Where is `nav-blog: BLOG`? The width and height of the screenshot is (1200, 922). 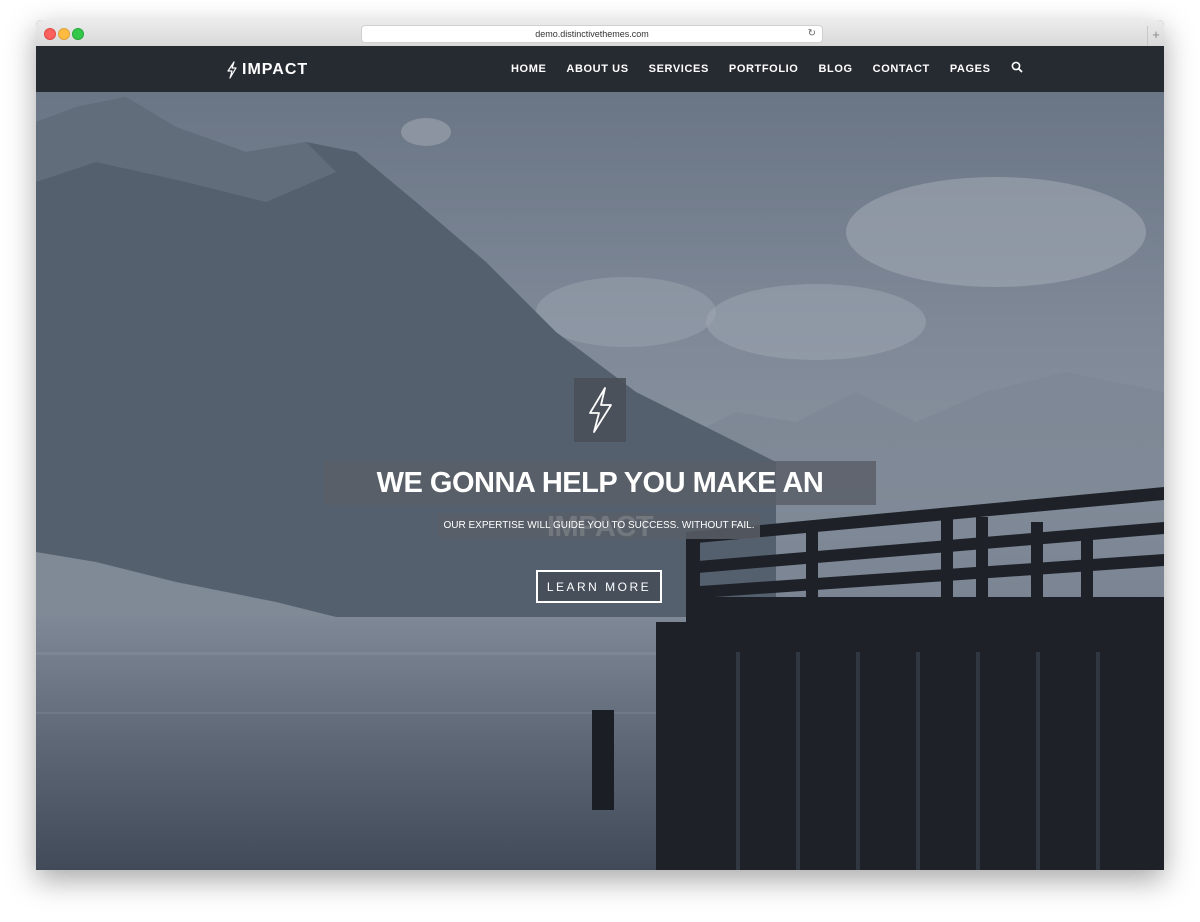 nav-blog: BLOG is located at coordinates (835, 69).